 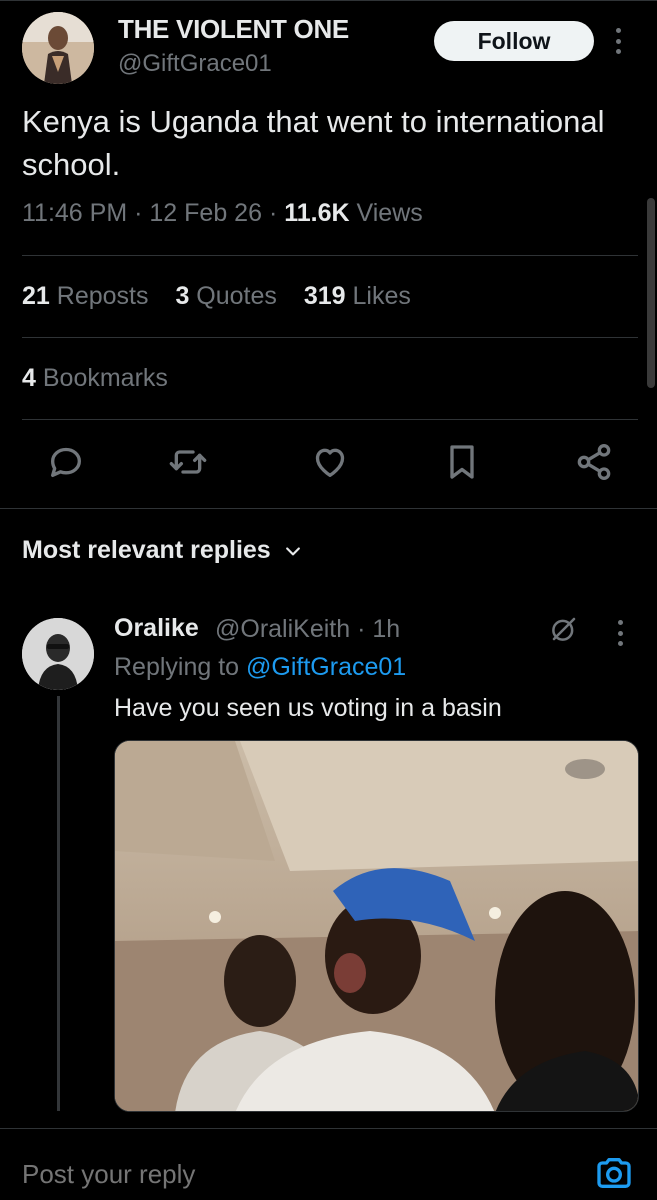 I want to click on share-icon, so click(x=594, y=462).